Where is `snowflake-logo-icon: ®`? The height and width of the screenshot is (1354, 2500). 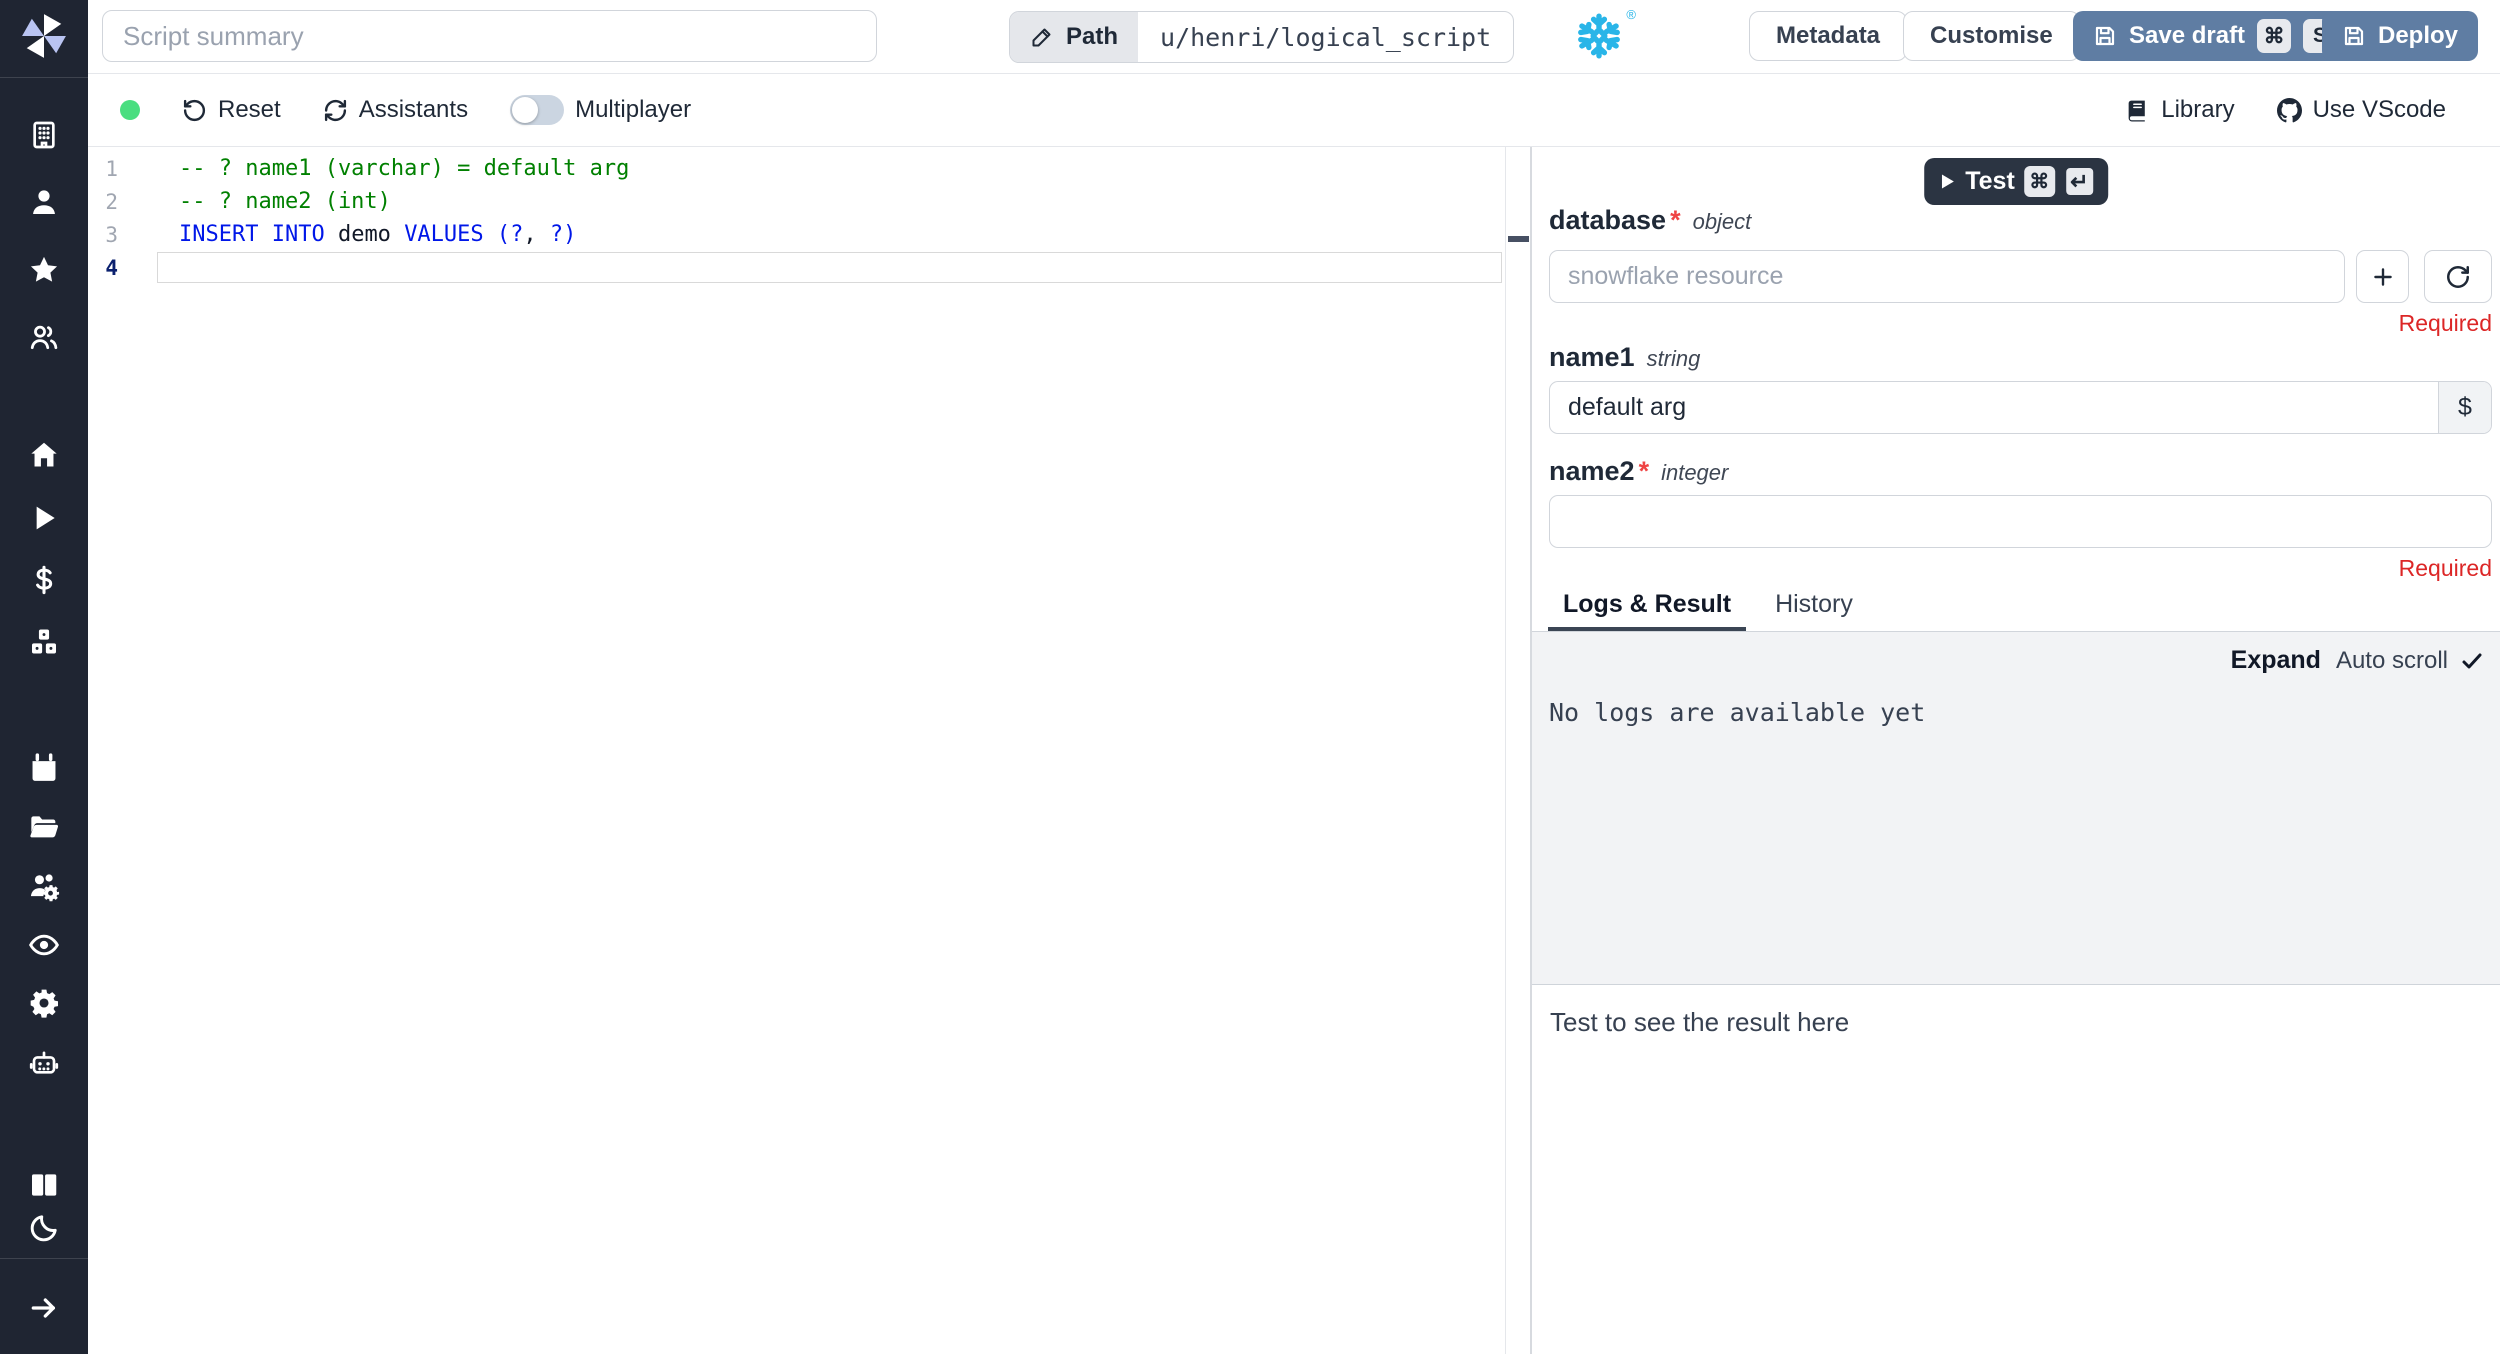
snowflake-logo-icon: ® is located at coordinates (1604, 35).